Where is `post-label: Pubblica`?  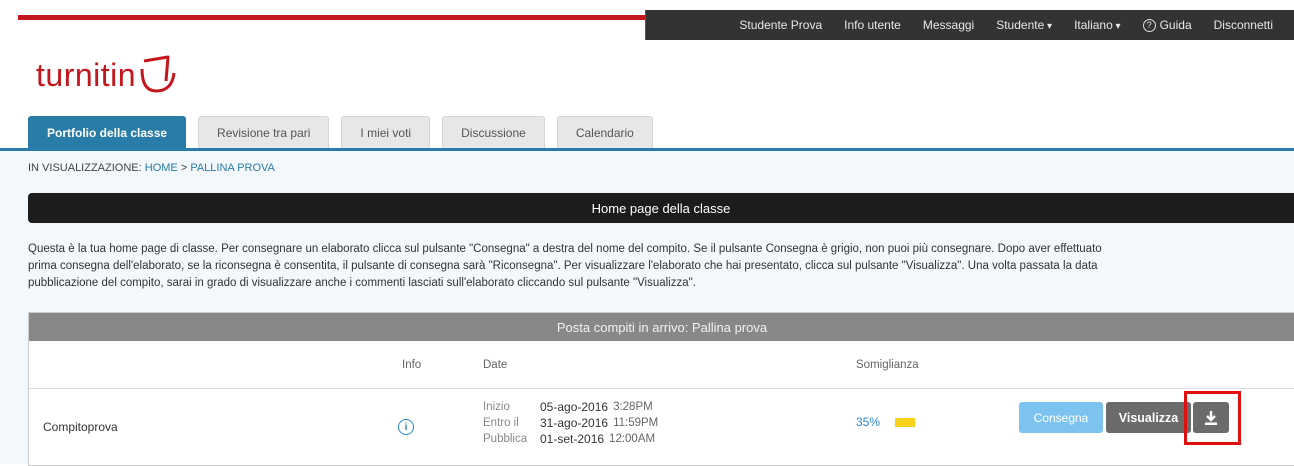
post-label: Pubblica is located at coordinates (505, 439).